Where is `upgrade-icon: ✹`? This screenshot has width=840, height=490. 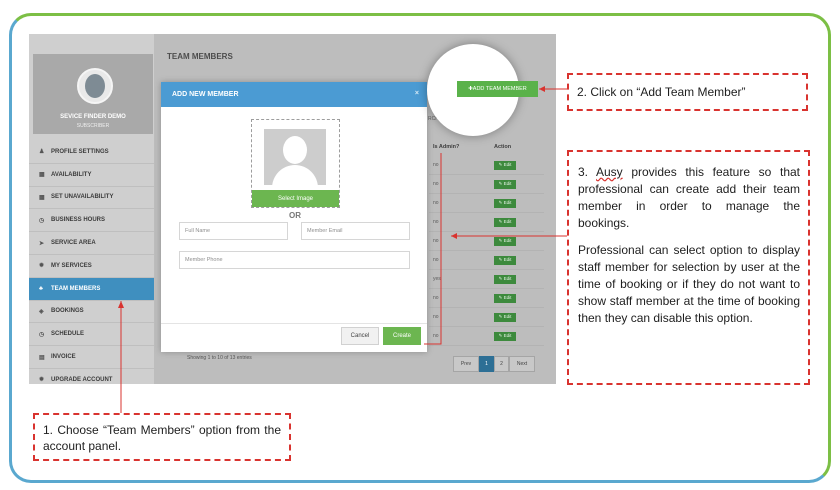 upgrade-icon: ✹ is located at coordinates (42, 380).